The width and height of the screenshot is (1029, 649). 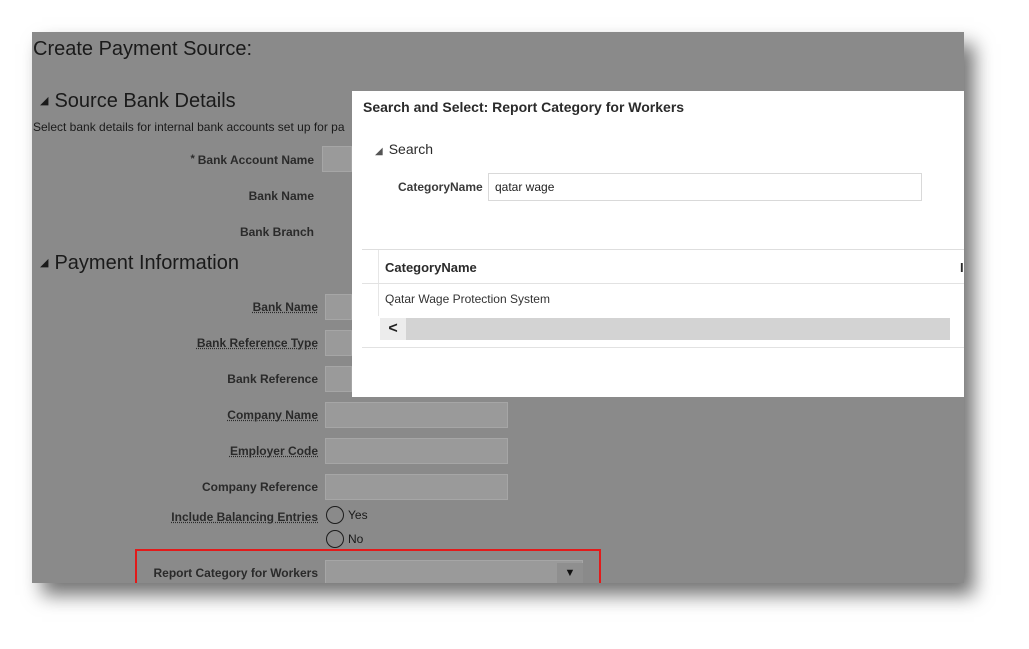 What do you see at coordinates (146, 263) in the screenshot?
I see `payment-info-heading: Payment Information` at bounding box center [146, 263].